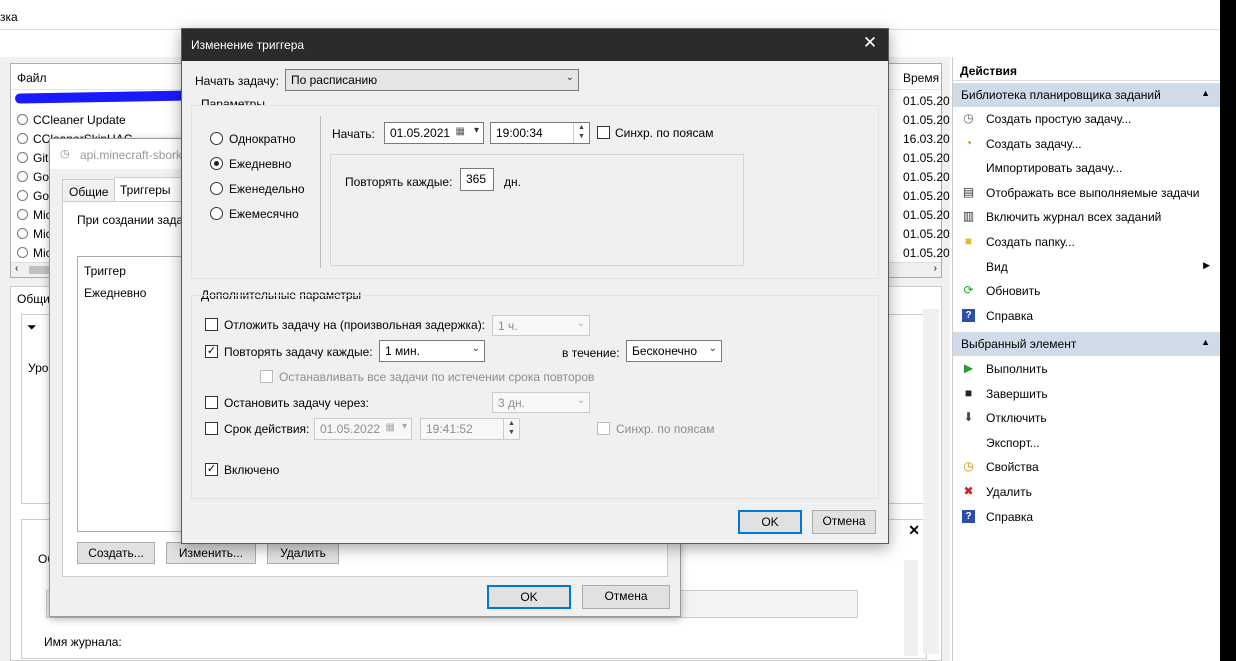 The width and height of the screenshot is (1236, 661). I want to click on action-item: Вид ▶, so click(1086, 267).